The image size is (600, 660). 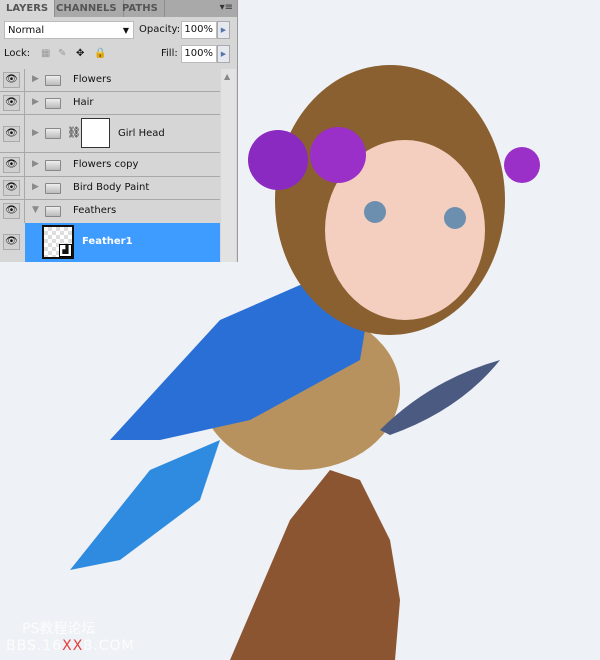 I want to click on link-chain-icon: ⛓, so click(x=74, y=132).